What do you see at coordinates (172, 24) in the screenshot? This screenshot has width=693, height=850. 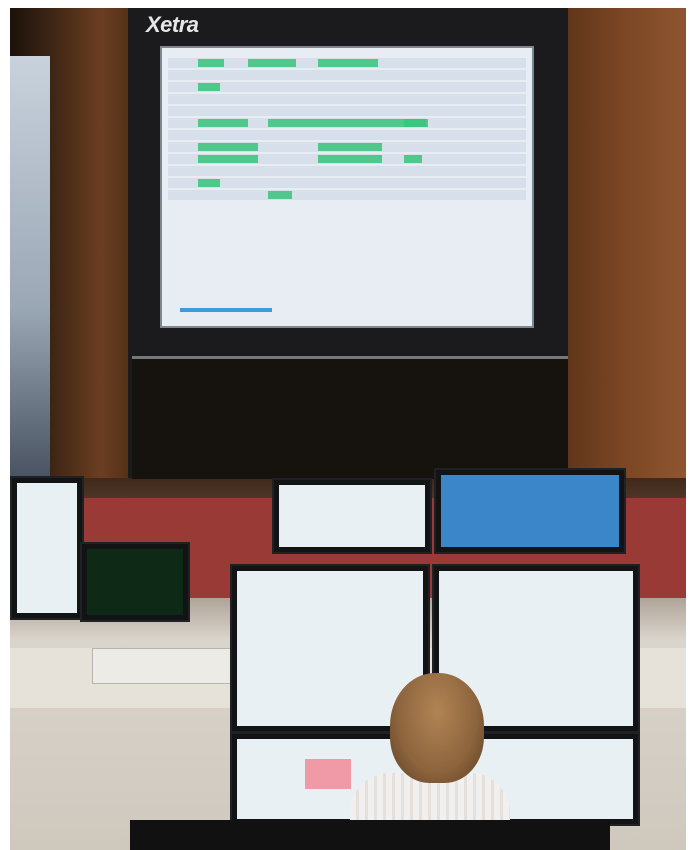 I see `xetra-logo: Xetra` at bounding box center [172, 24].